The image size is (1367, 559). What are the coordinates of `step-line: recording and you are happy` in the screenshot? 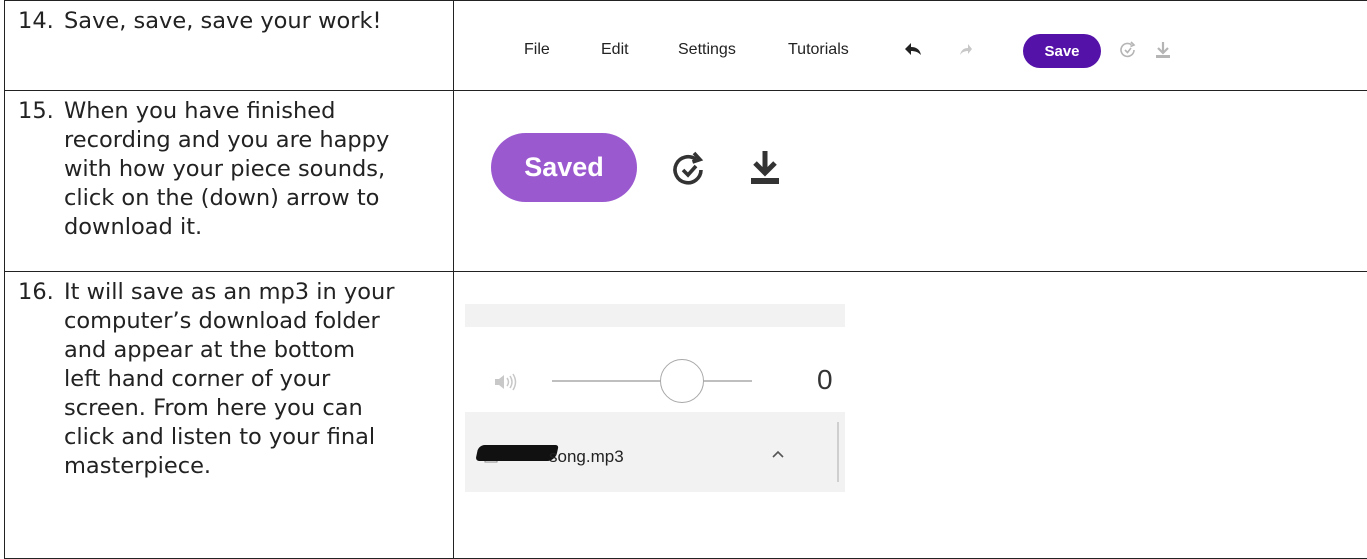 It's located at (232, 140).